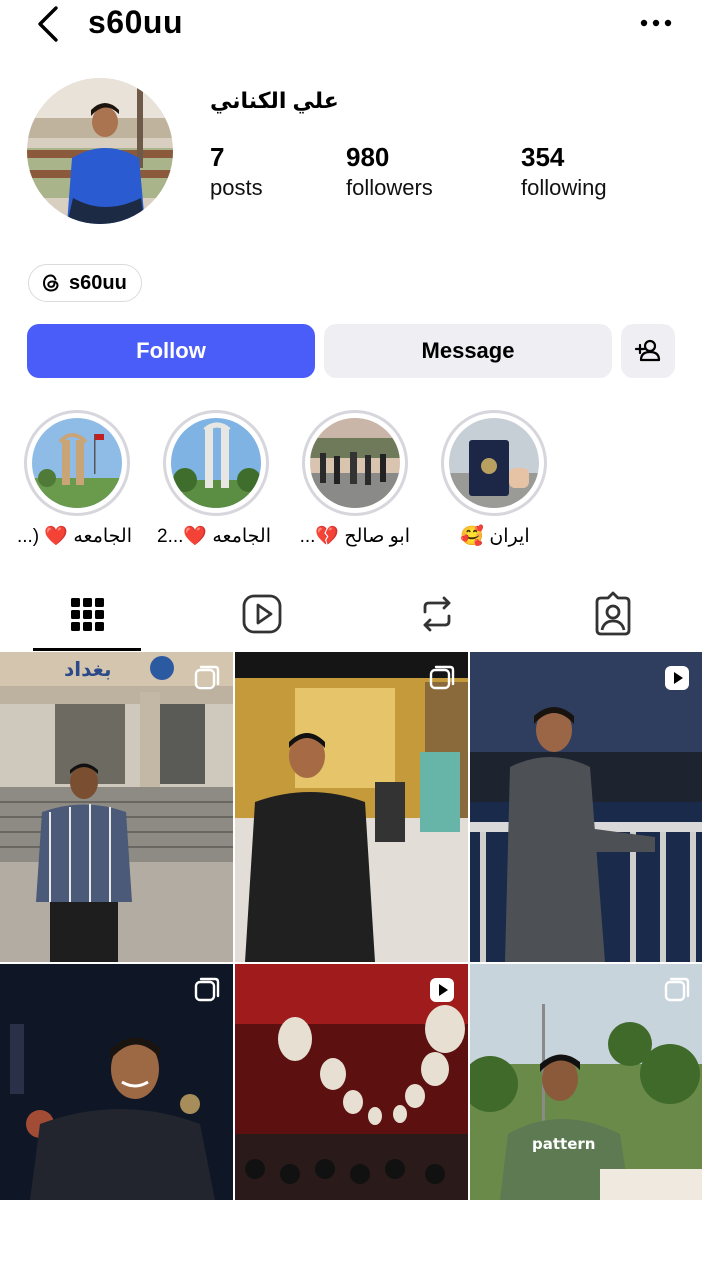 The image size is (702, 1274). I want to click on tagged-person-icon, so click(613, 614).